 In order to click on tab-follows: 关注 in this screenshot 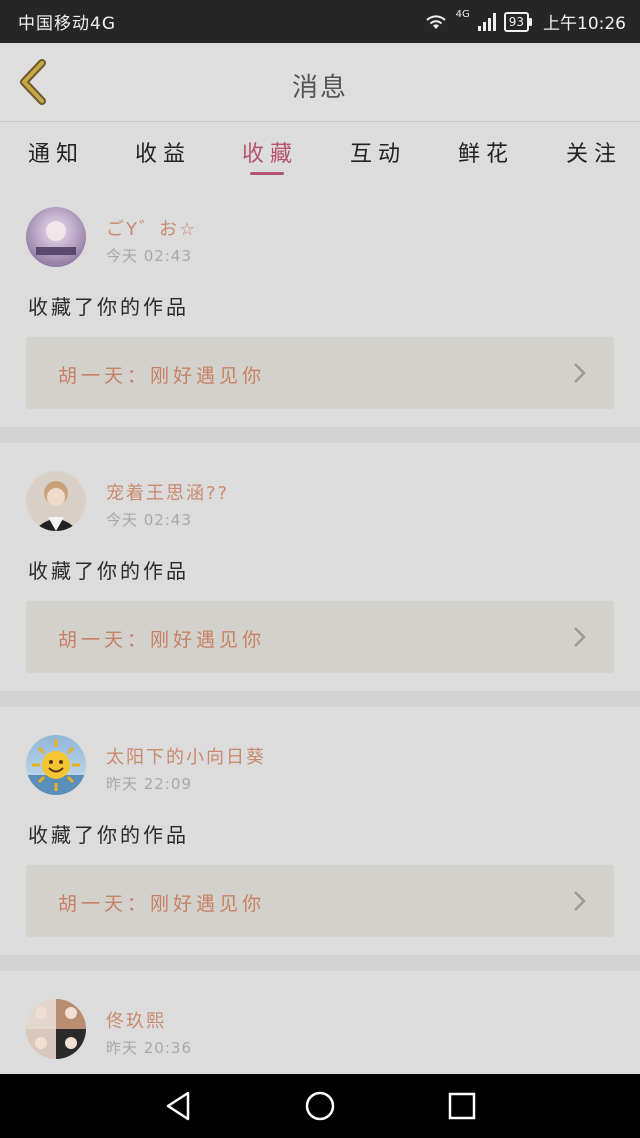, I will do `click(594, 152)`.